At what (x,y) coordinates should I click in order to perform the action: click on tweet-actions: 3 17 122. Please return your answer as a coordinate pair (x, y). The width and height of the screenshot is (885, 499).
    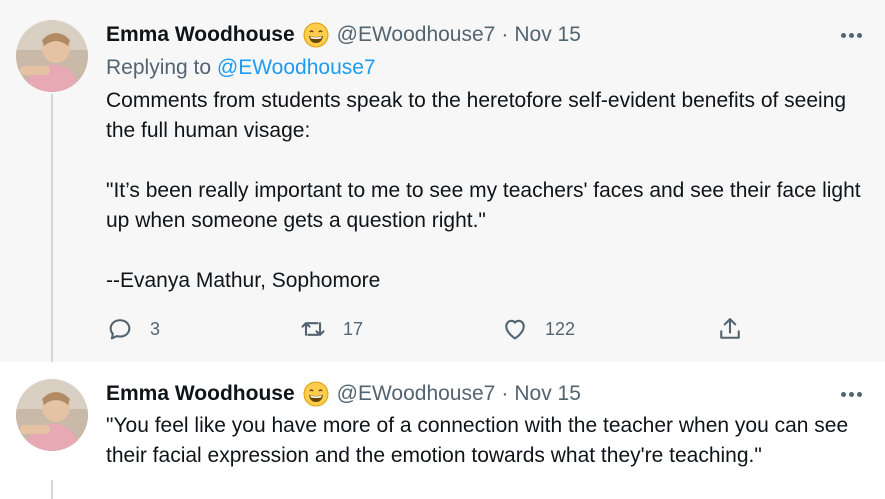
    Looking at the image, I should click on (426, 329).